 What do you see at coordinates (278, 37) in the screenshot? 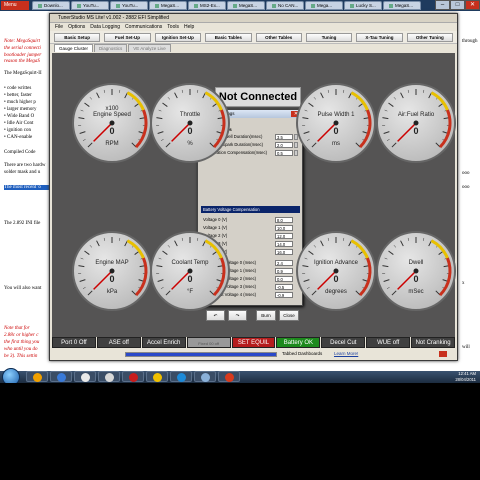
I see `toolbar-button: Other Tables` at bounding box center [278, 37].